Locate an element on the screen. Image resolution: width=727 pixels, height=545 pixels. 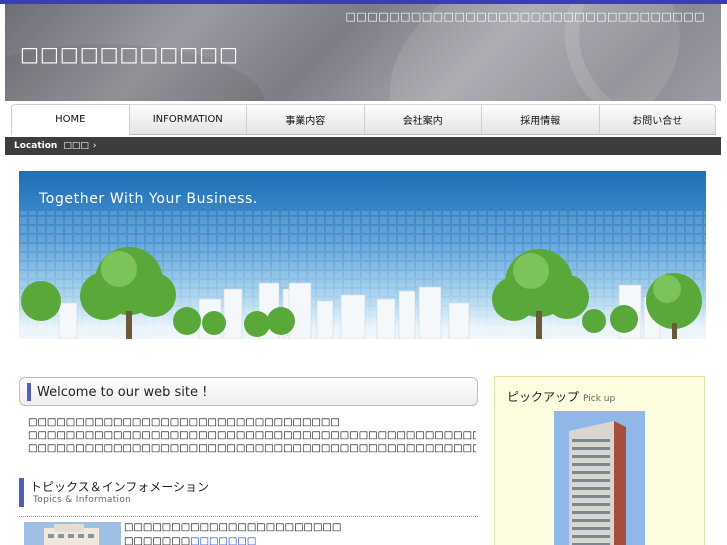
intro-line: □□□□□□□□□□□□□□□□□□□□□□□□□□□□□□□□□ is located at coordinates (184, 422).